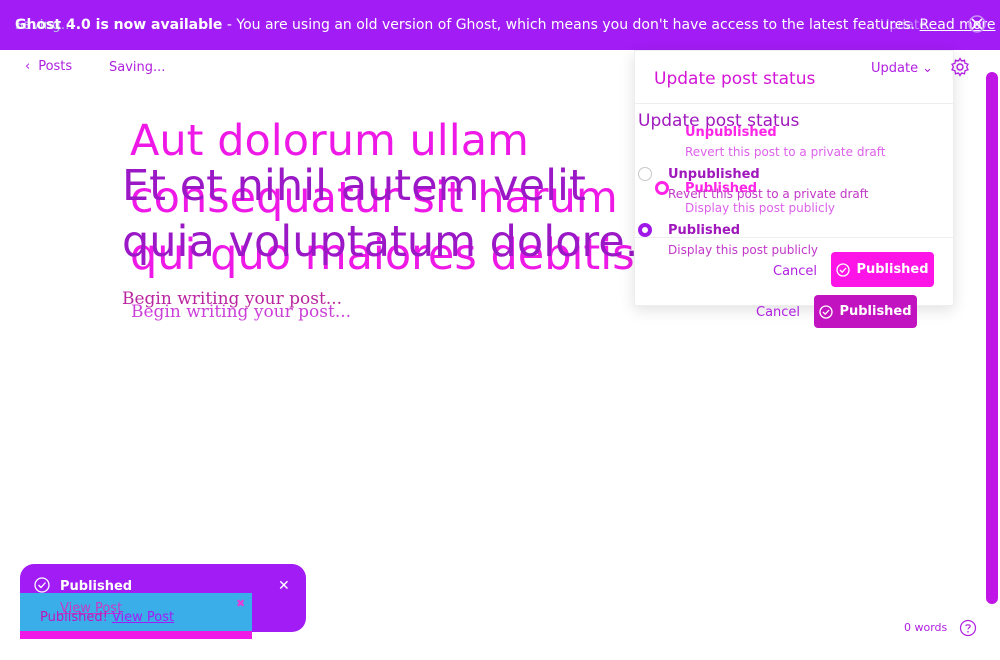 The image size is (1000, 660). What do you see at coordinates (645, 174) in the screenshot?
I see `radio-unpublished` at bounding box center [645, 174].